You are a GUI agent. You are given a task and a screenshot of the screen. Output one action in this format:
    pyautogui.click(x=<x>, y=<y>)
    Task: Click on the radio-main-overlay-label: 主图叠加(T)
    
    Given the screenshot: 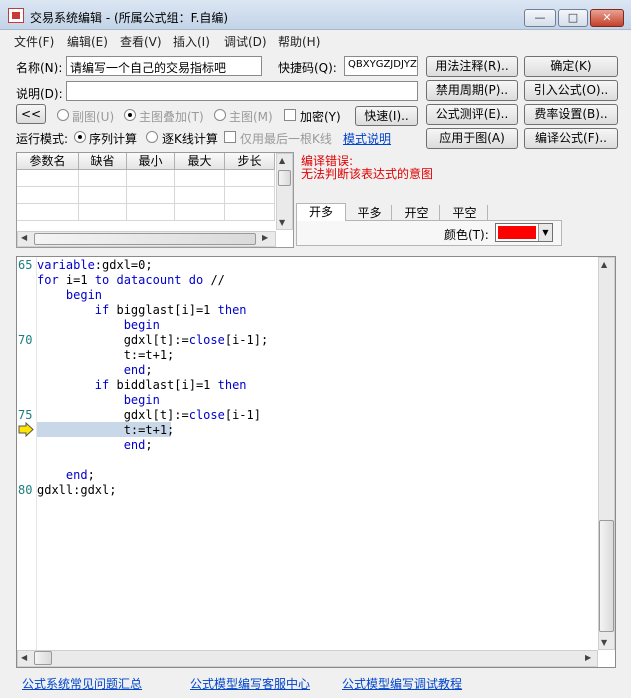 What is the action you would take?
    pyautogui.click(x=171, y=117)
    